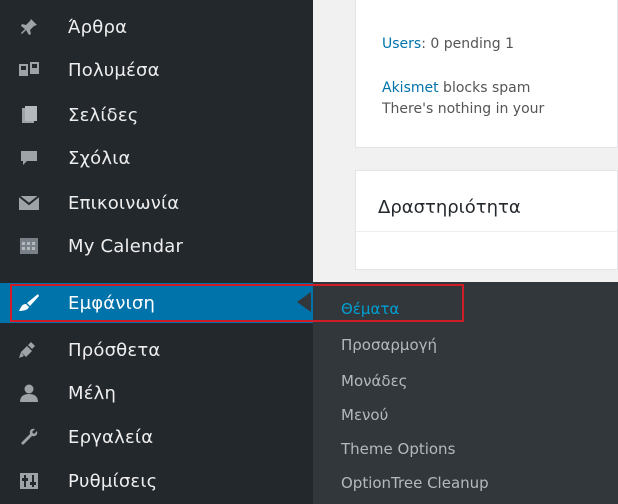 The height and width of the screenshot is (504, 618). Describe the element at coordinates (449, 207) in the screenshot. I see `activity-title: Δραστηριότητα` at that location.